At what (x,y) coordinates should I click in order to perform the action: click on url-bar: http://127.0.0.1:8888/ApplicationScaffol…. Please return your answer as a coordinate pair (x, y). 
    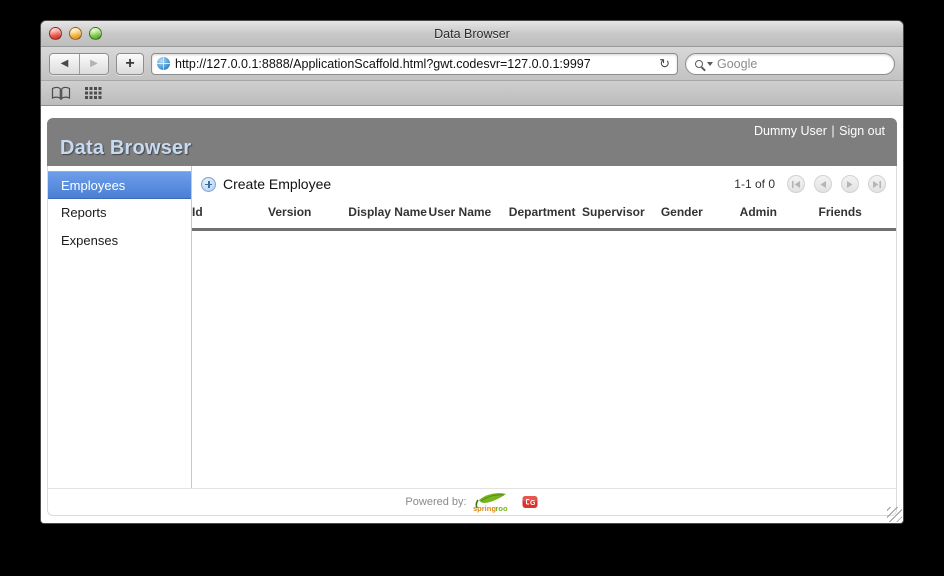
    Looking at the image, I should click on (414, 63).